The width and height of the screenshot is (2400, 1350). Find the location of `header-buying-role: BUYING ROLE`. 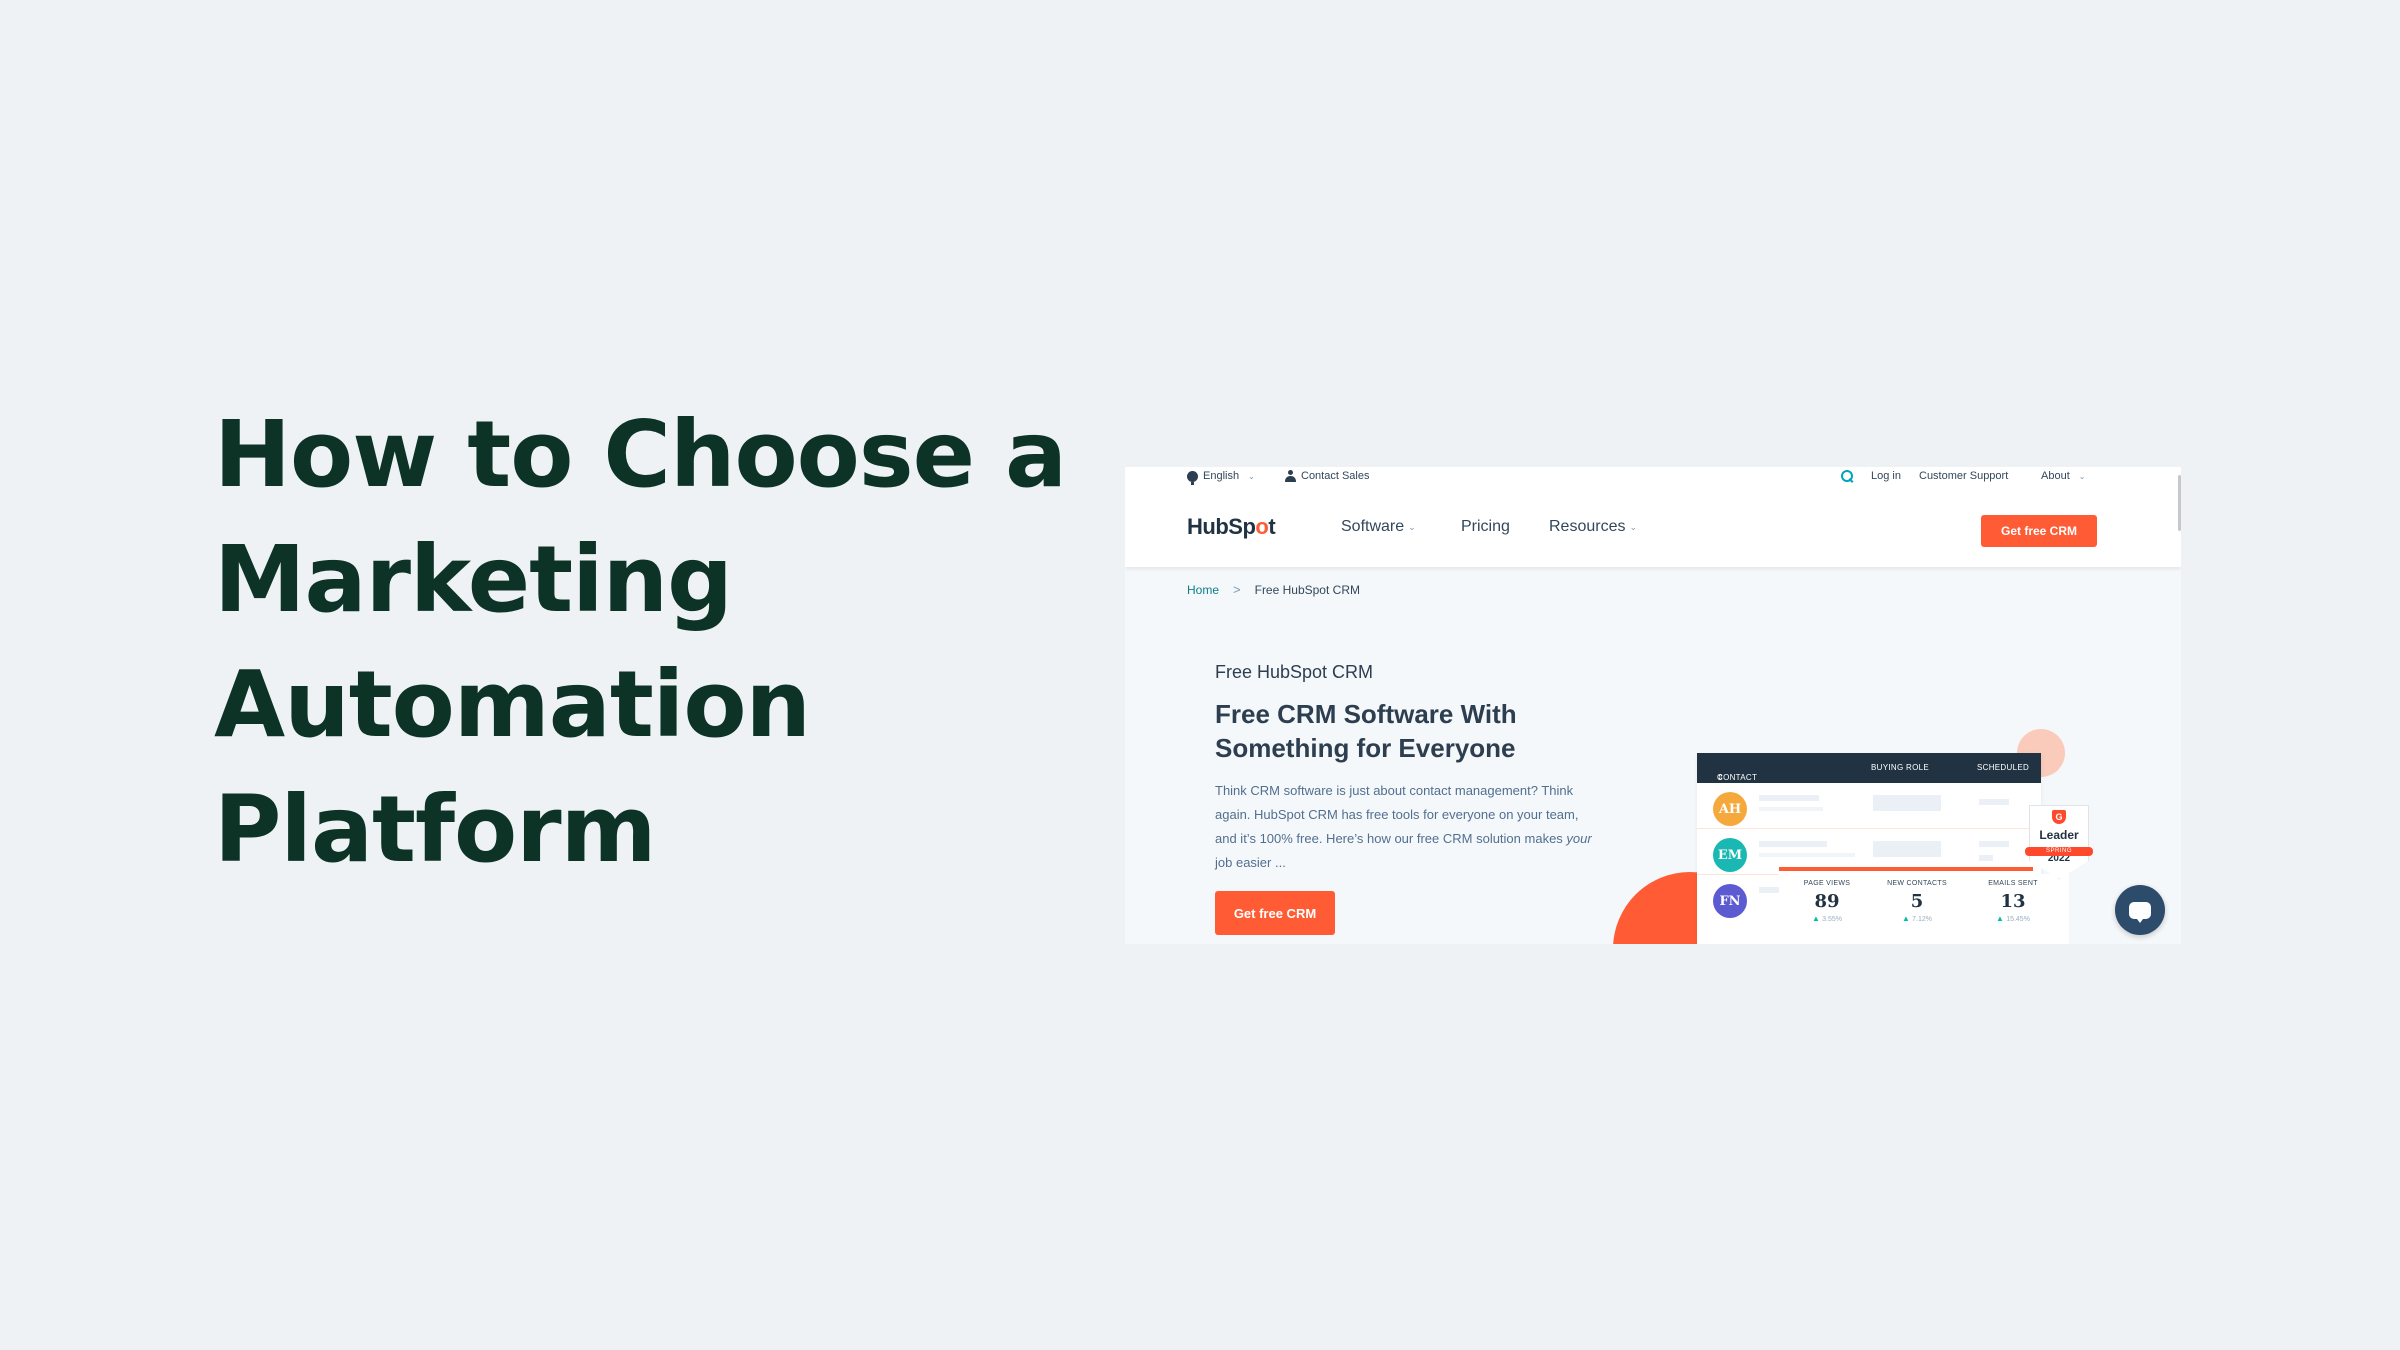

header-buying-role: BUYING ROLE is located at coordinates (1900, 767).